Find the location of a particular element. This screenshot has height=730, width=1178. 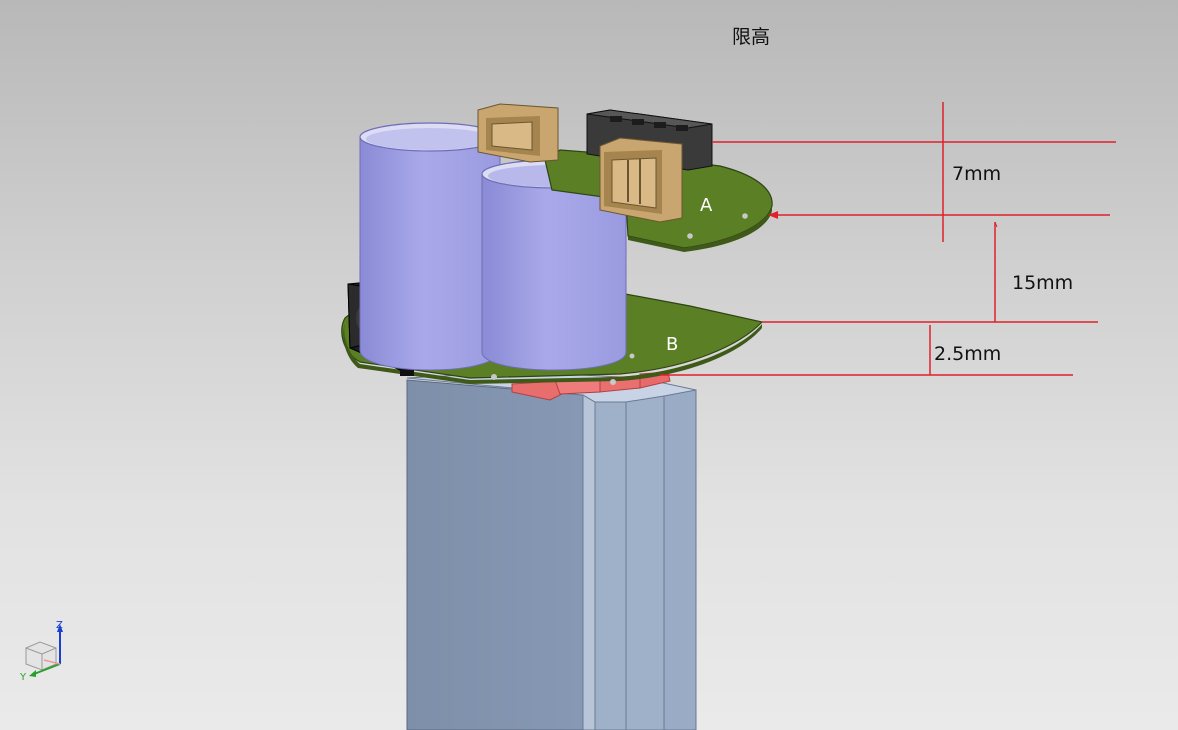

board-a-label: A is located at coordinates (706, 205).